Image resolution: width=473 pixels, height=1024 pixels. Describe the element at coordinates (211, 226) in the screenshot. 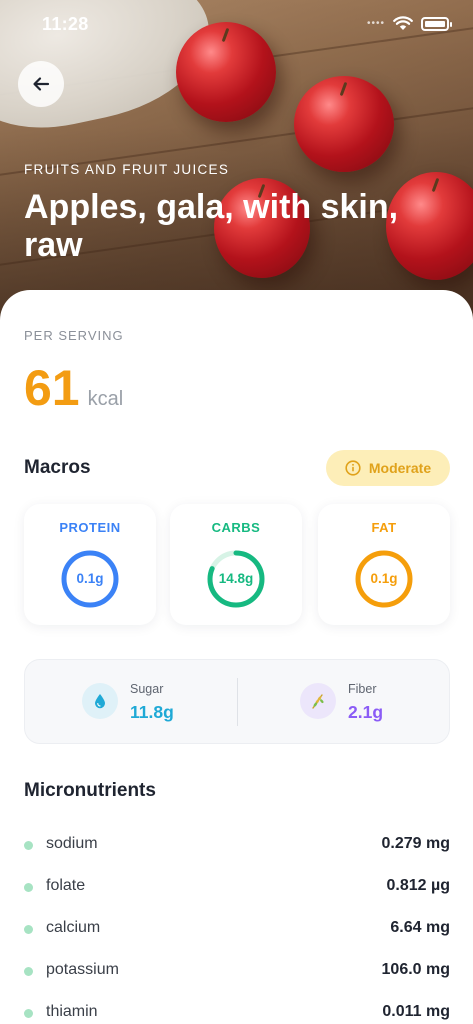

I see `food-title: Apples, gala, with skin, raw` at that location.